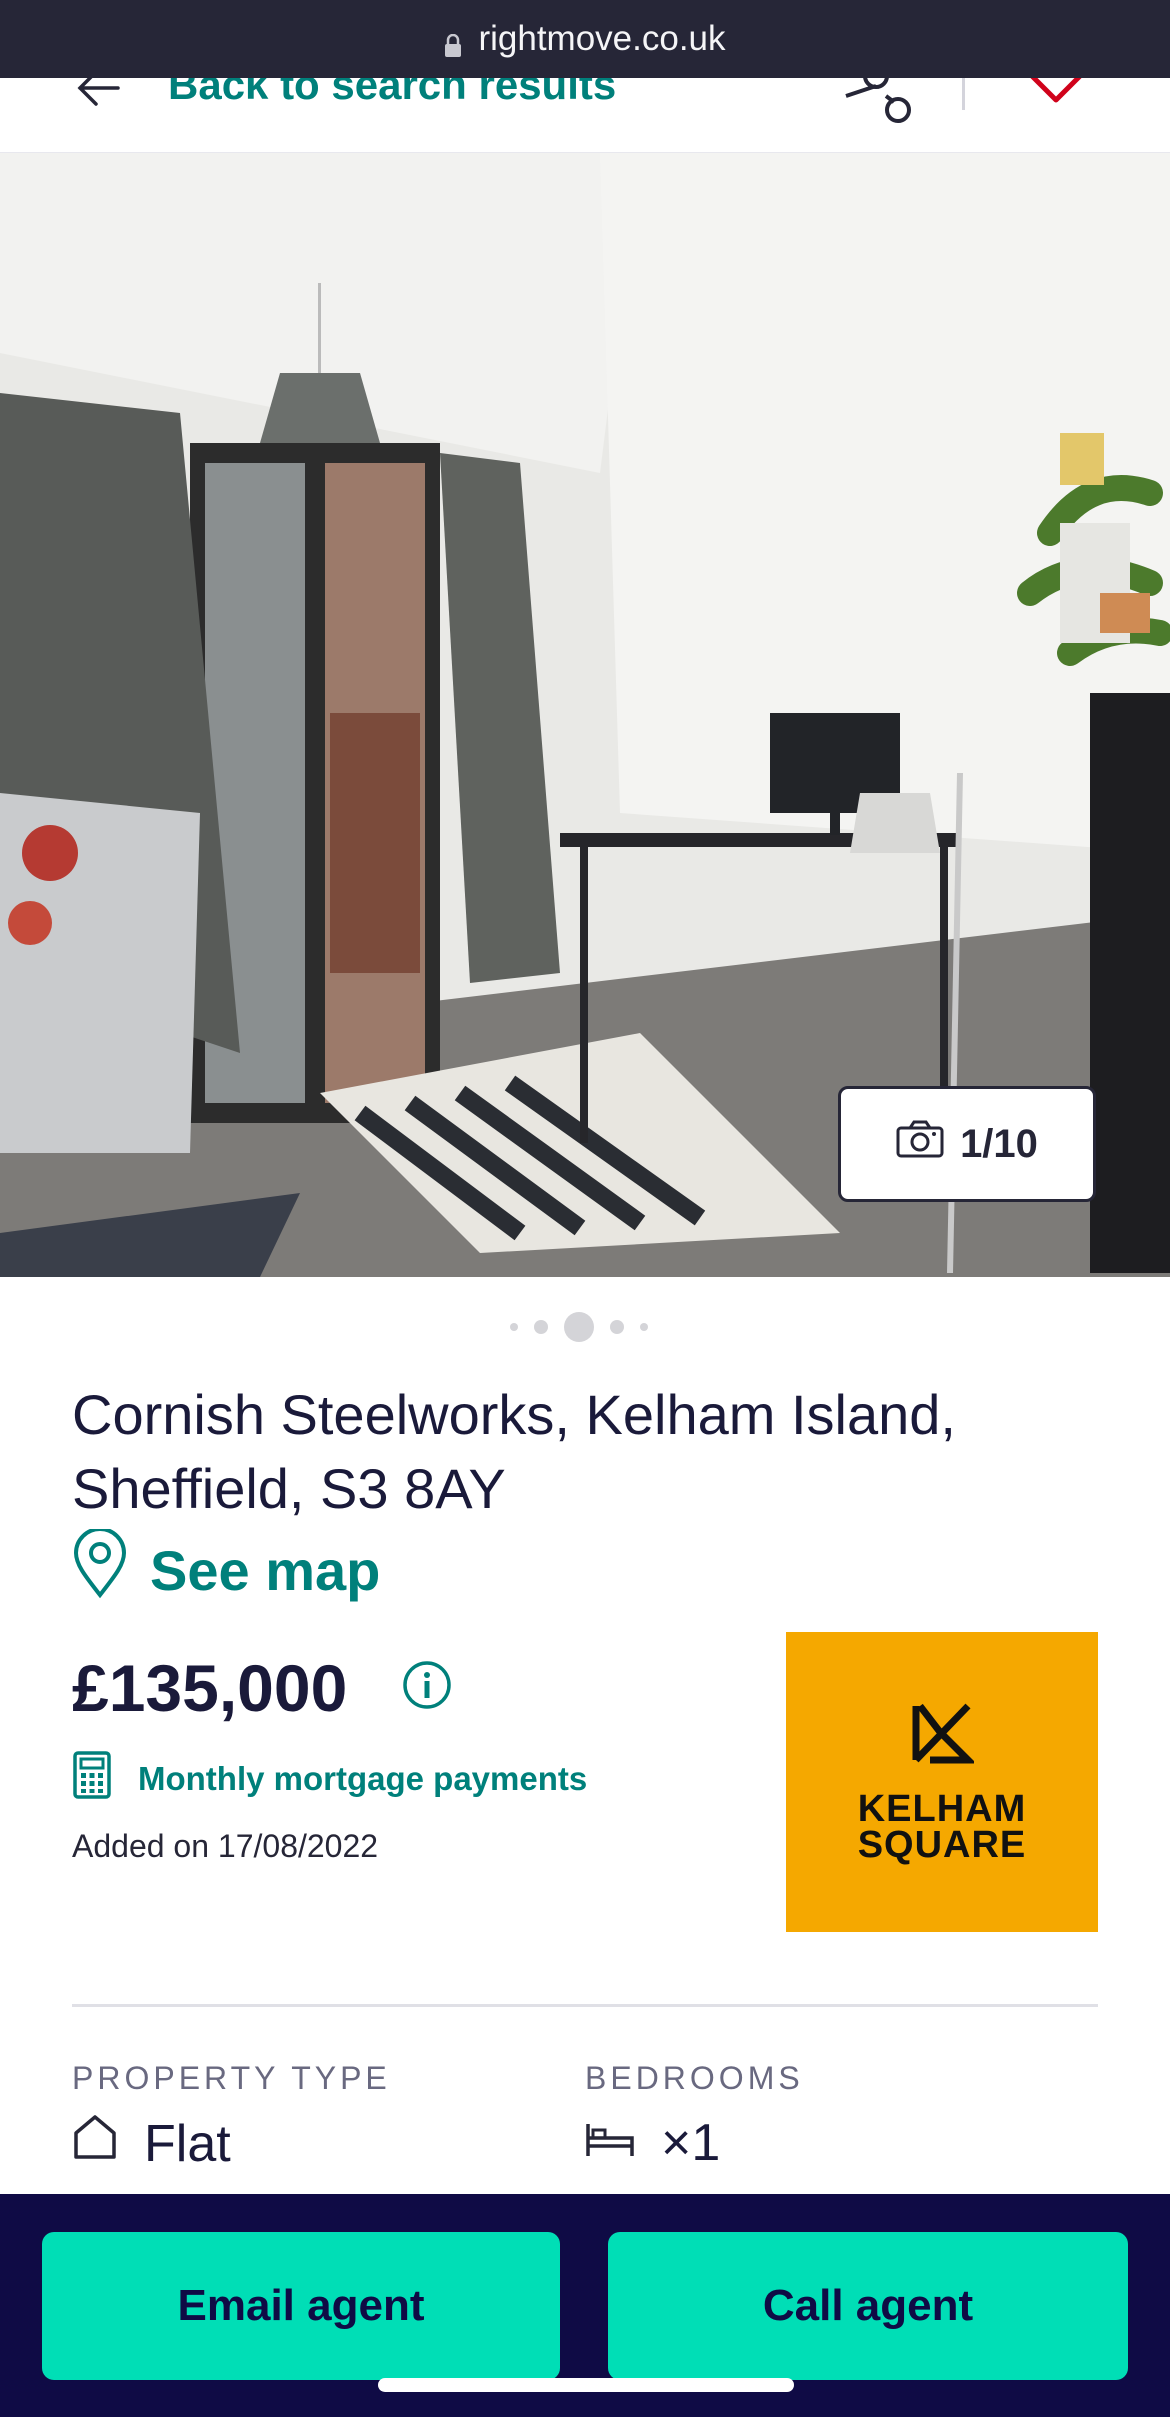 The image size is (1170, 2417). Describe the element at coordinates (95, 2143) in the screenshot. I see `house-icon` at that location.